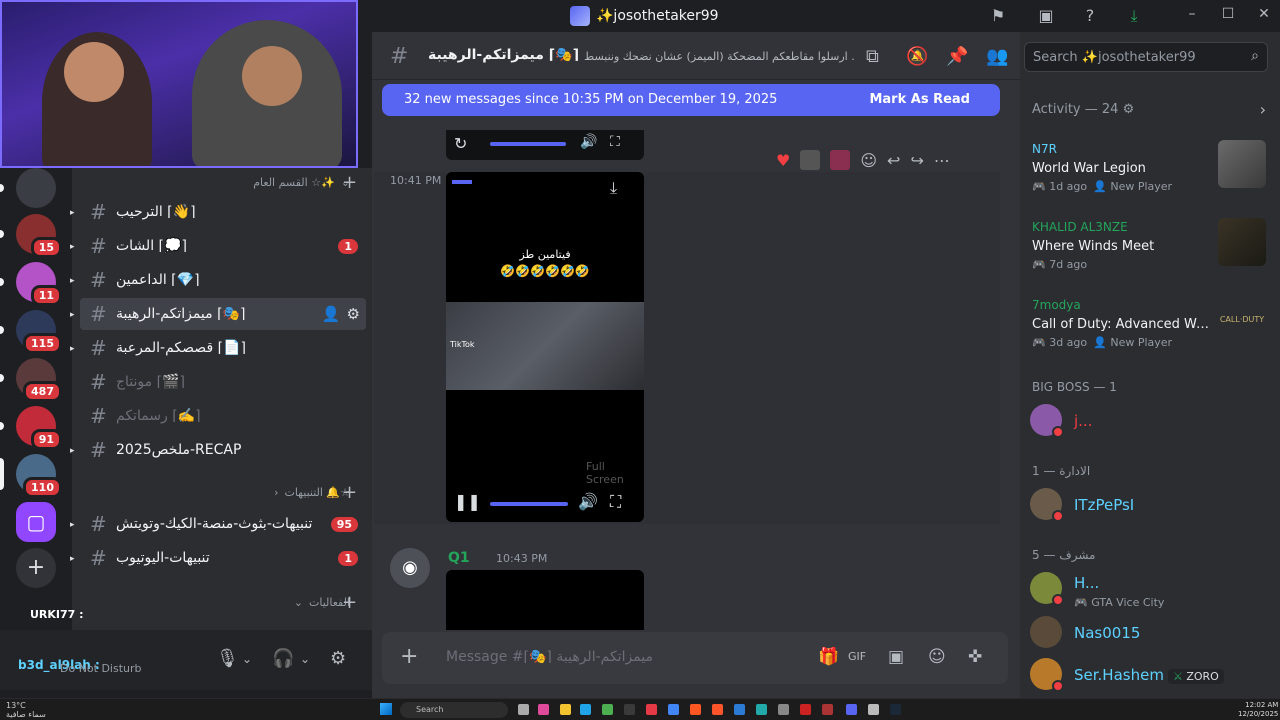 The image size is (1280, 720). What do you see at coordinates (893, 160) in the screenshot?
I see `reply-icon: ↩` at bounding box center [893, 160].